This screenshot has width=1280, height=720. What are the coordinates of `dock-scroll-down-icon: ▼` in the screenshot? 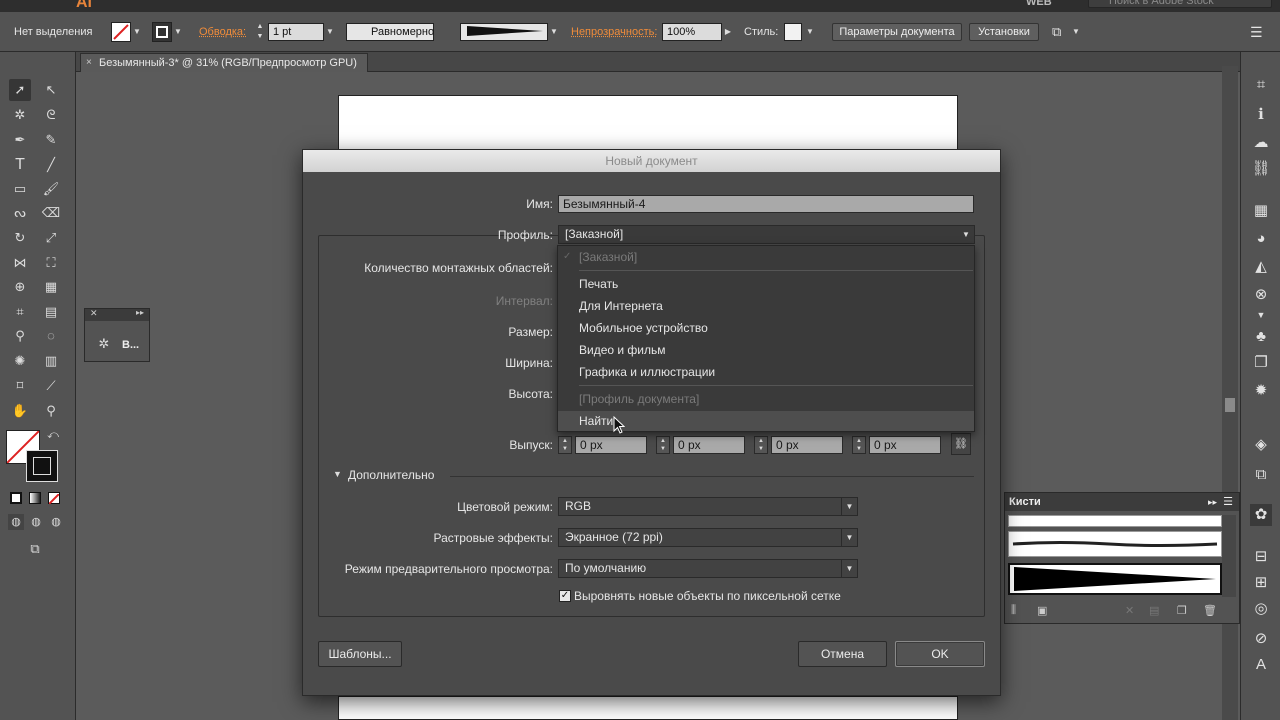 It's located at (1261, 315).